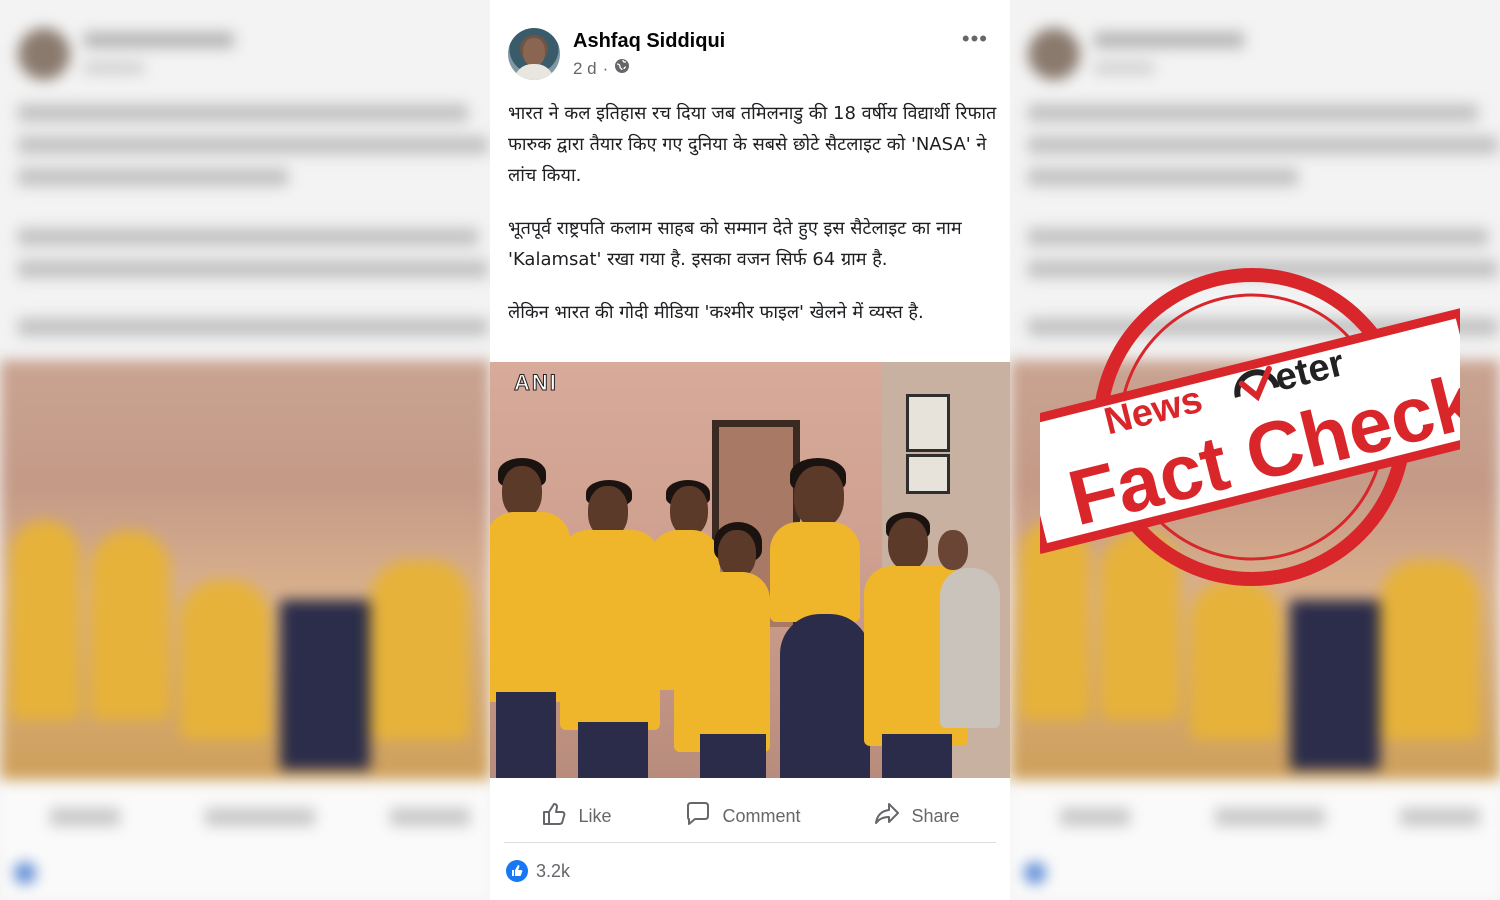  I want to click on like-label: Like, so click(595, 815).